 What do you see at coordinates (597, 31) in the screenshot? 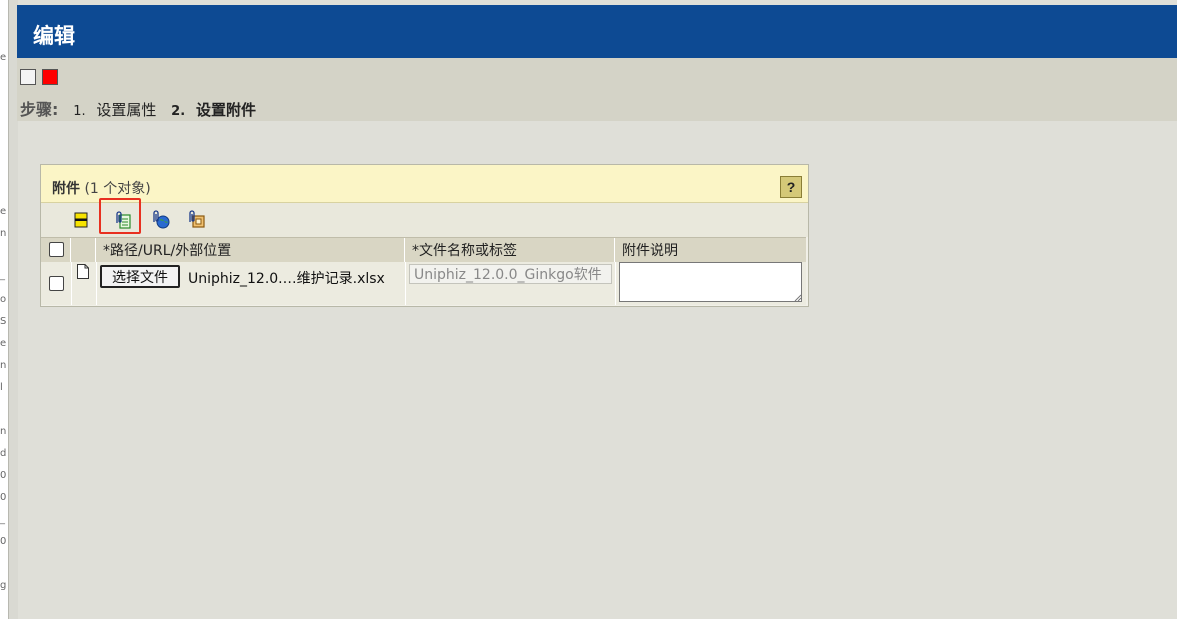
I see `window-title-bar: 编辑` at bounding box center [597, 31].